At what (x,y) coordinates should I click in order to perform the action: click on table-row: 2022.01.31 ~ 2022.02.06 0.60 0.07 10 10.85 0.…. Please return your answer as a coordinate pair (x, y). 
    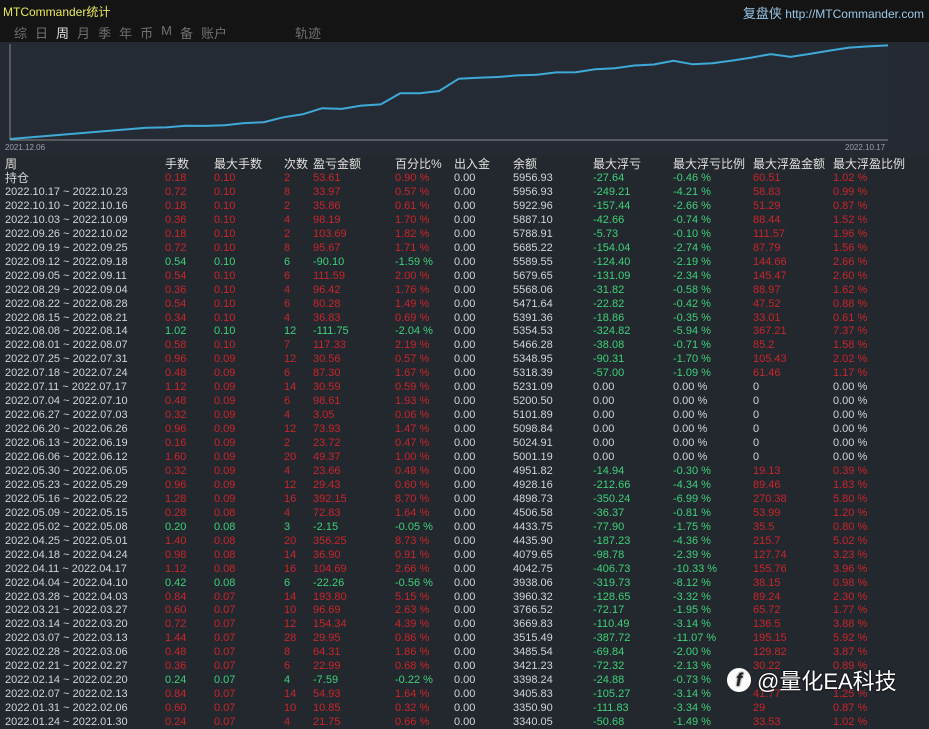
    Looking at the image, I should click on (464, 708).